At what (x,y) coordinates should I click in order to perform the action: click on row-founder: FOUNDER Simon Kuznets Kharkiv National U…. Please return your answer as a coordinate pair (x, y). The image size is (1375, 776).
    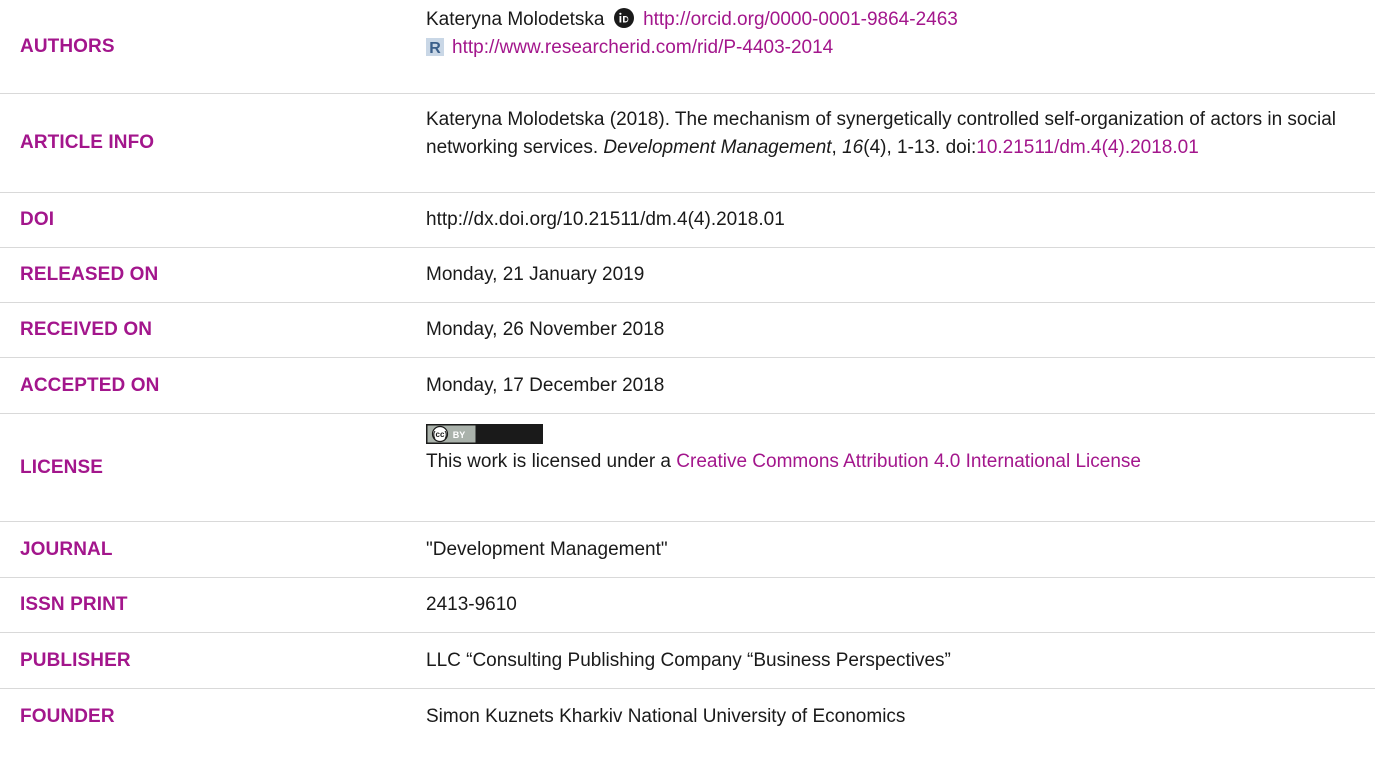
    Looking at the image, I should click on (687, 717).